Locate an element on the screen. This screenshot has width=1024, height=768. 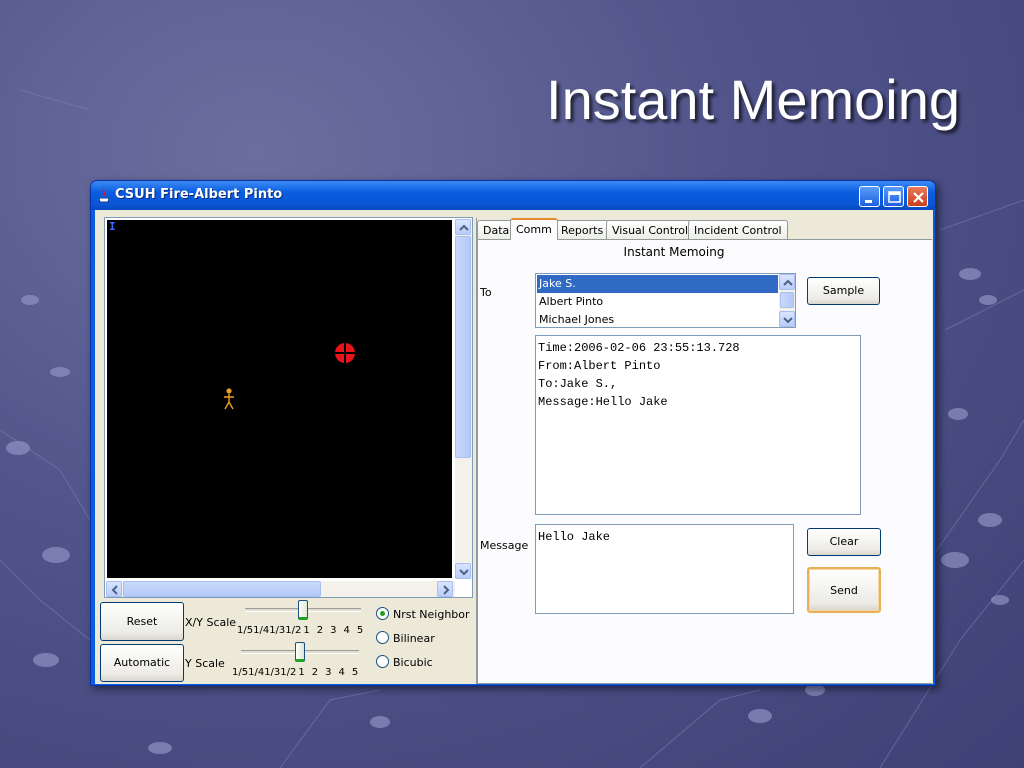
xy-scale-slider is located at coordinates (303, 610).